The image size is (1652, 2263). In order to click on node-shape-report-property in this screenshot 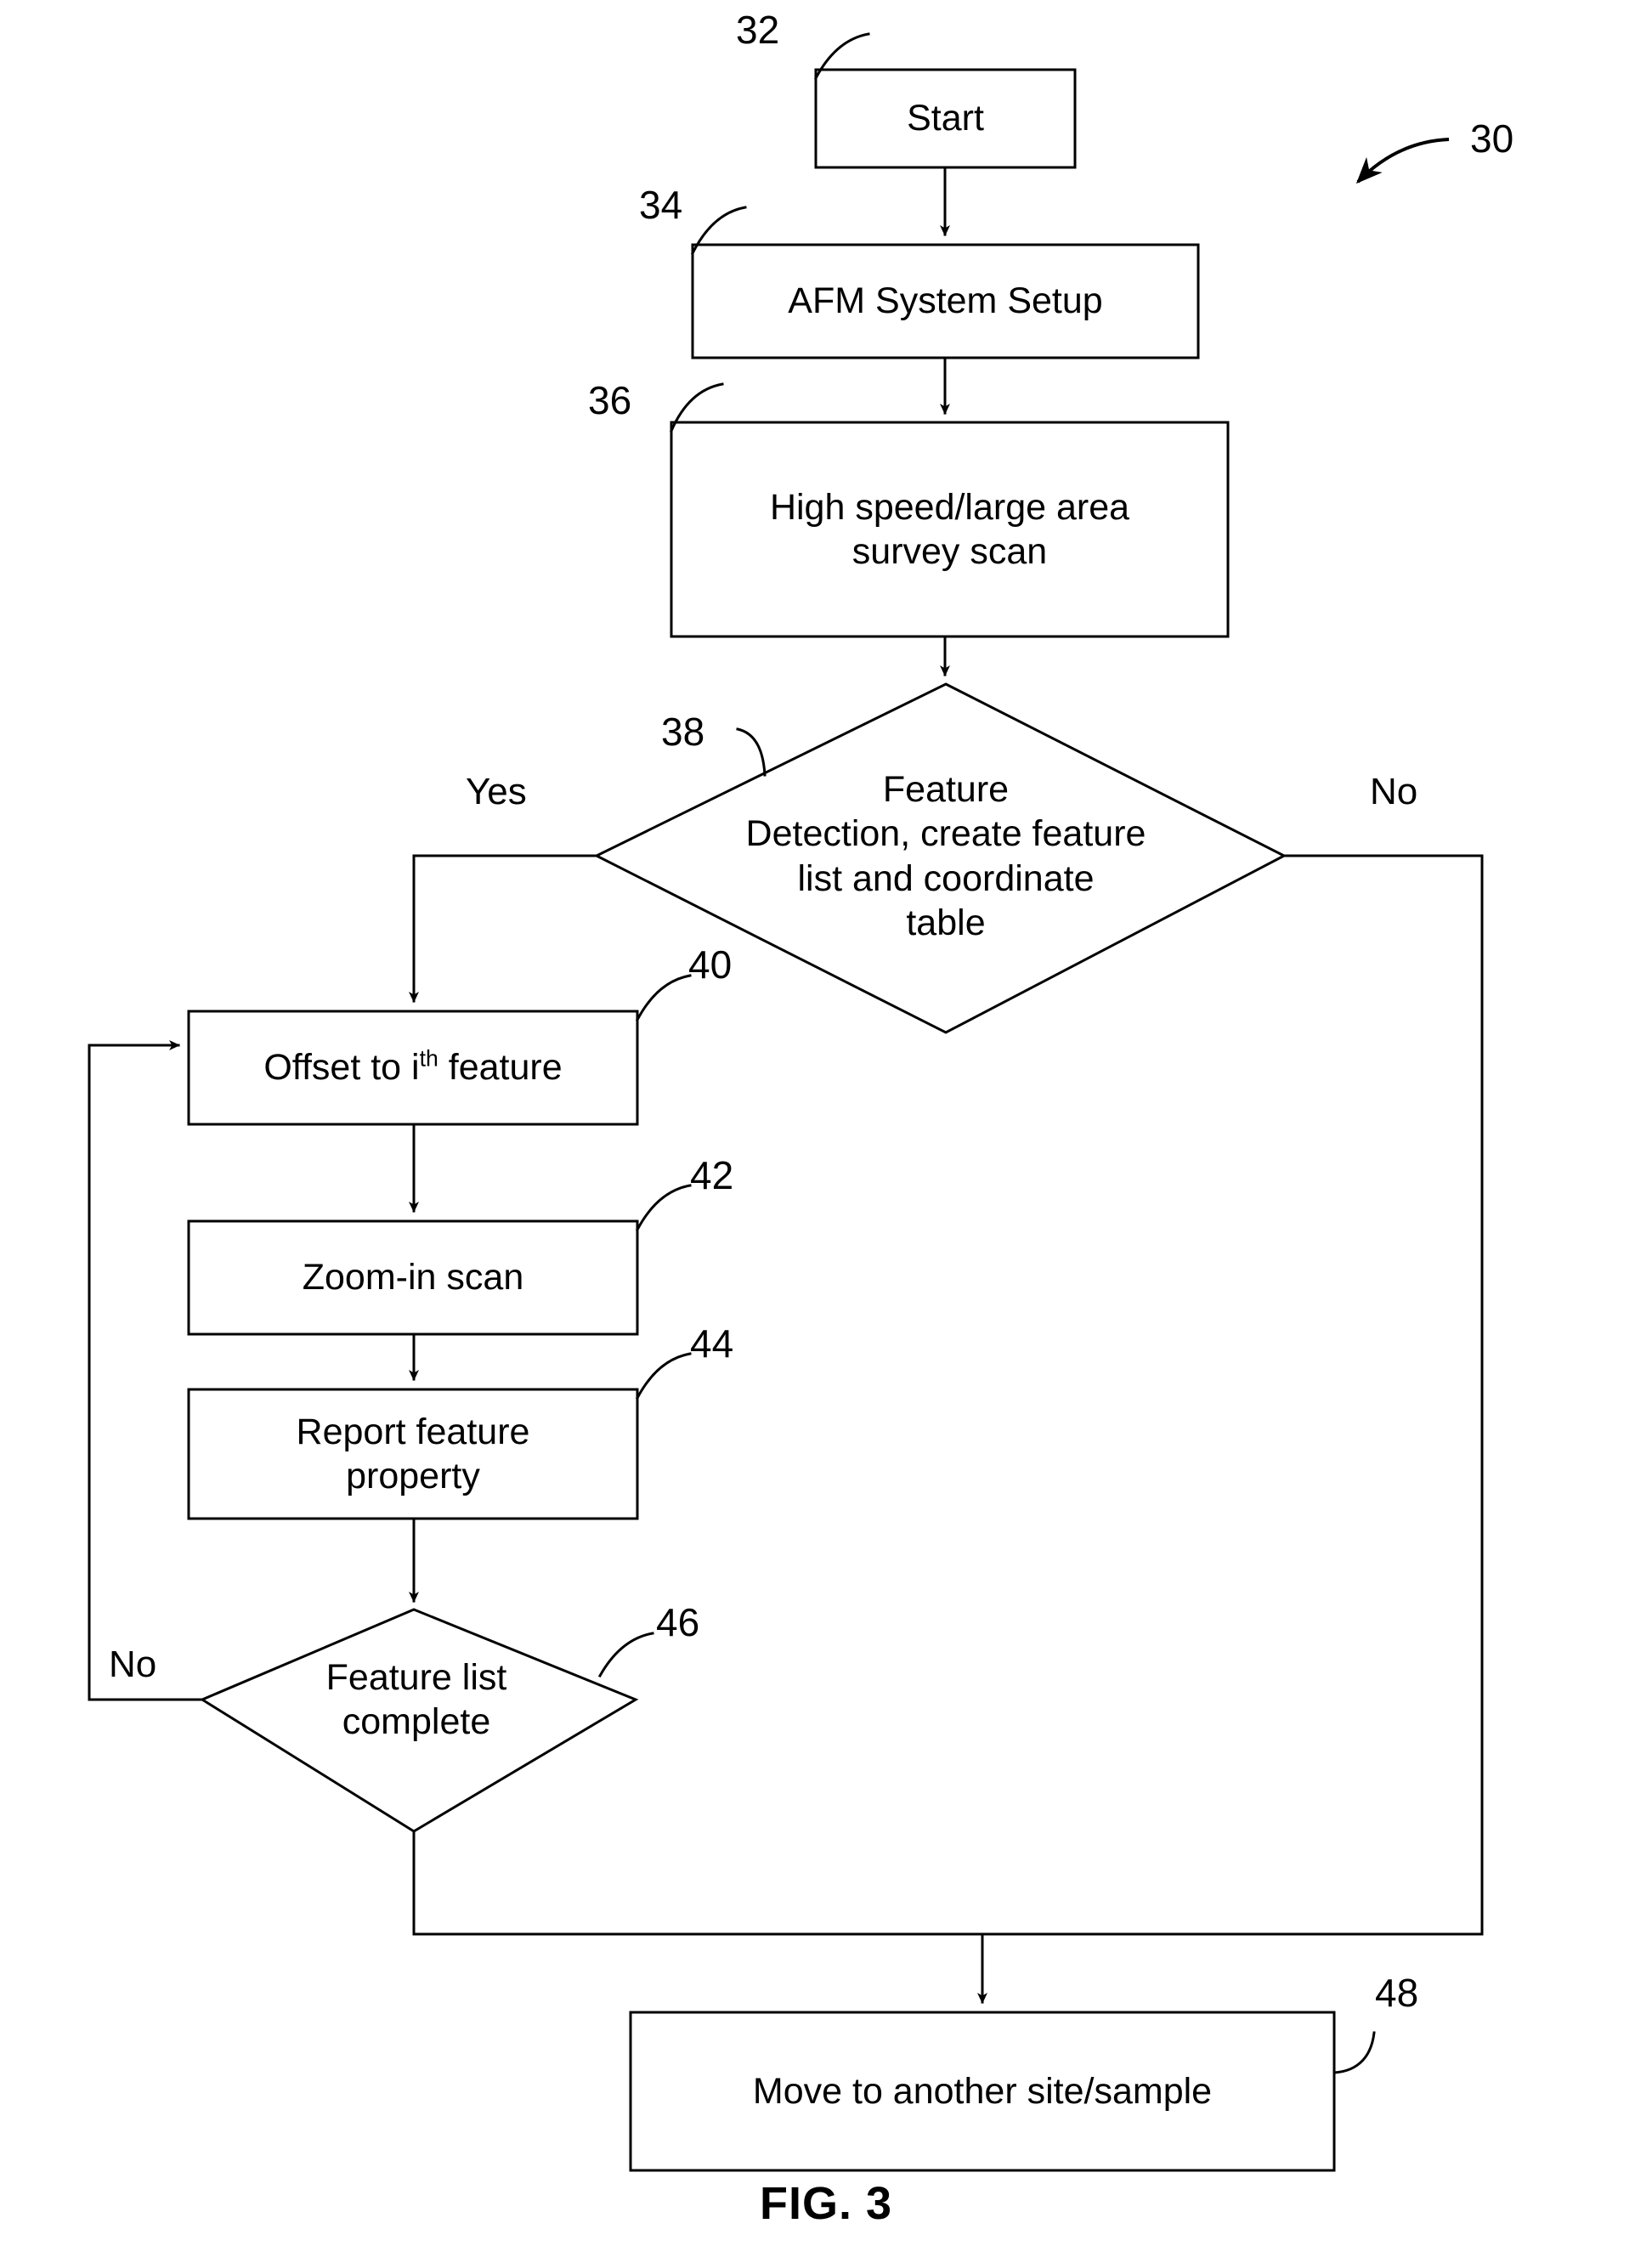, I will do `click(413, 1454)`.